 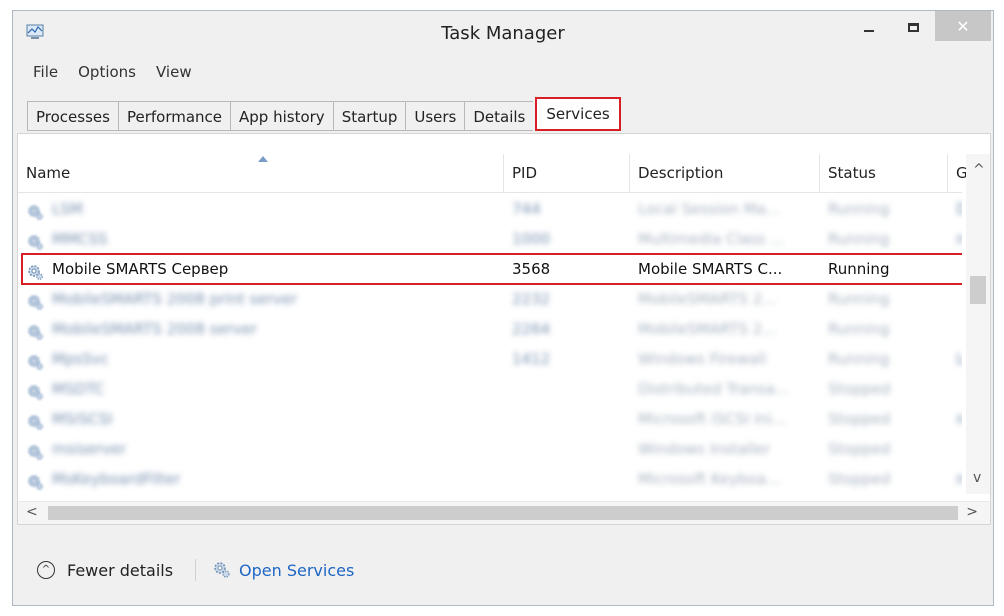 I want to click on scroll-left-icon: <, so click(x=32, y=512).